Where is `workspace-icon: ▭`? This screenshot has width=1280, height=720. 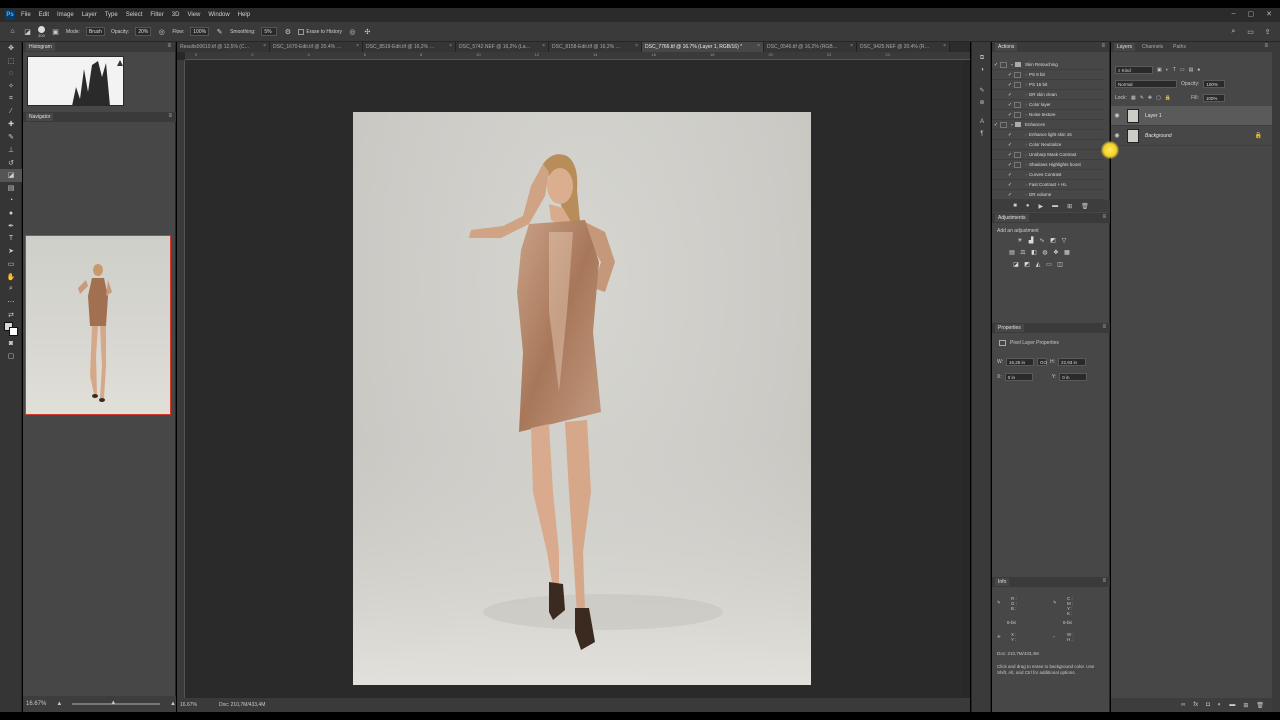 workspace-icon: ▭ is located at coordinates (1250, 31).